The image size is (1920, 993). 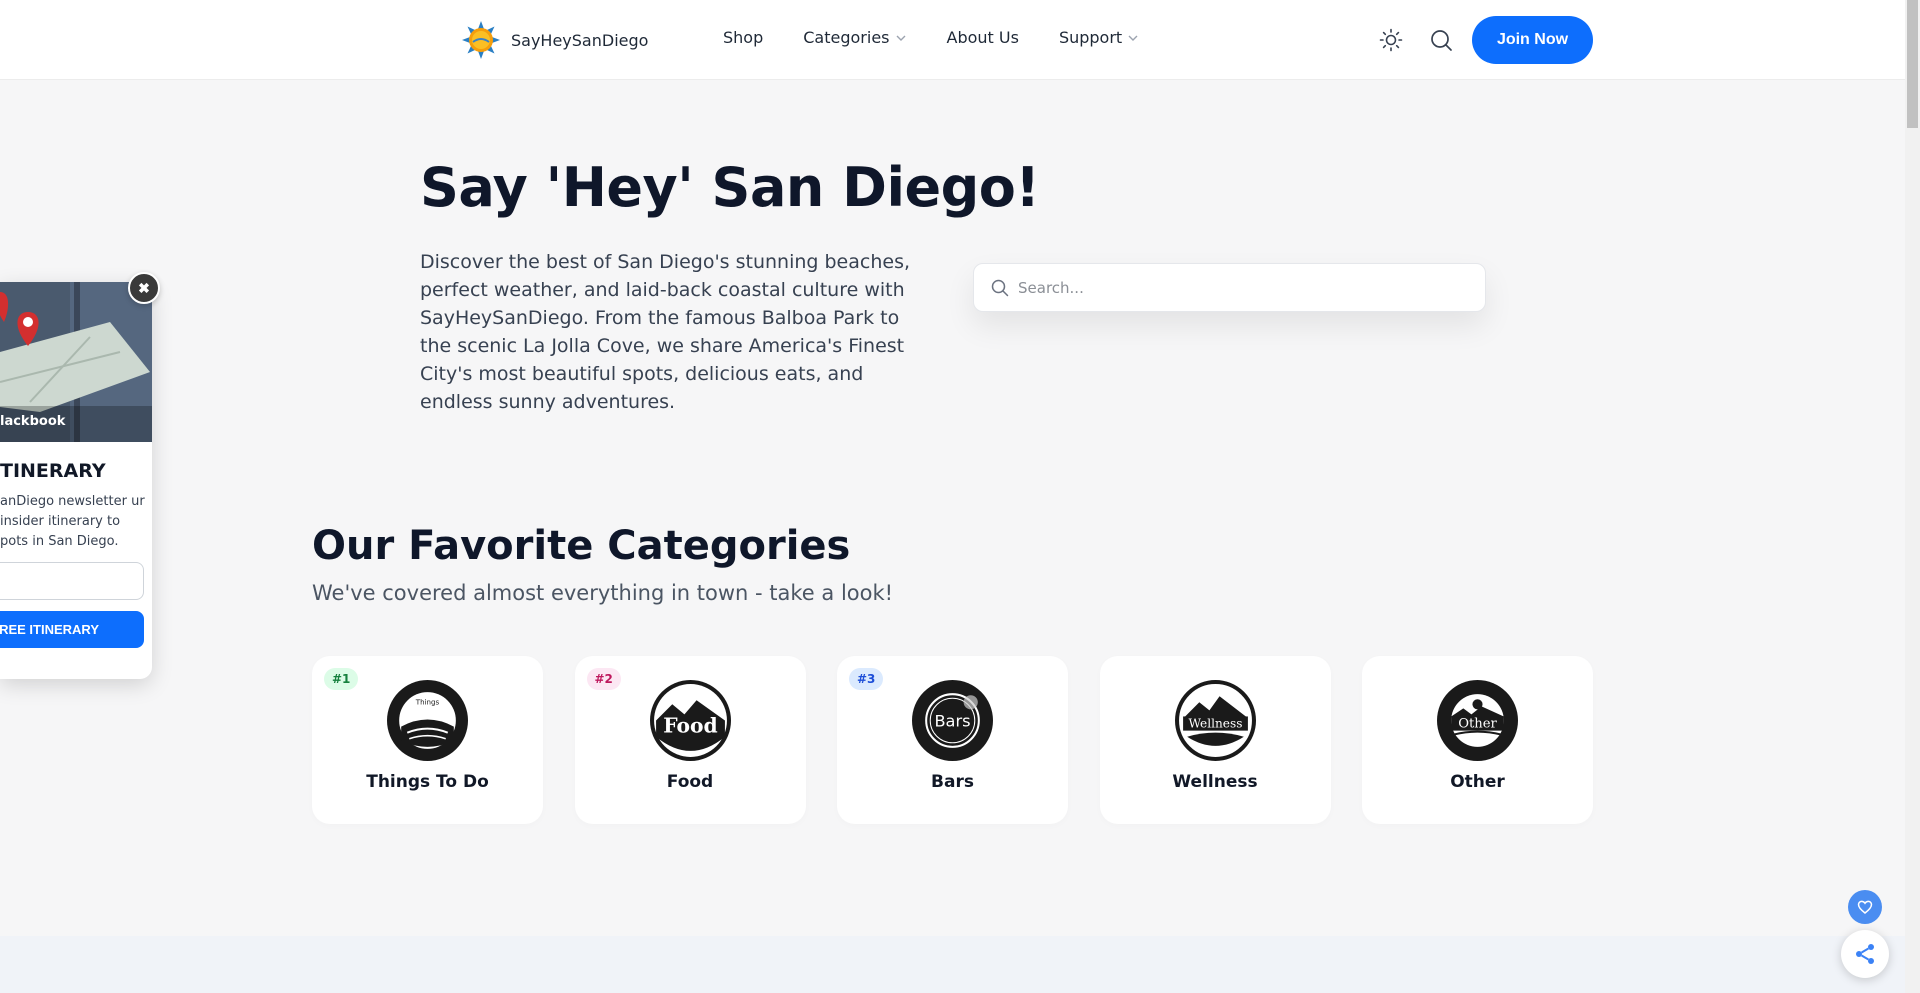 I want to click on things-to-do-icon: Things, so click(x=427, y=720).